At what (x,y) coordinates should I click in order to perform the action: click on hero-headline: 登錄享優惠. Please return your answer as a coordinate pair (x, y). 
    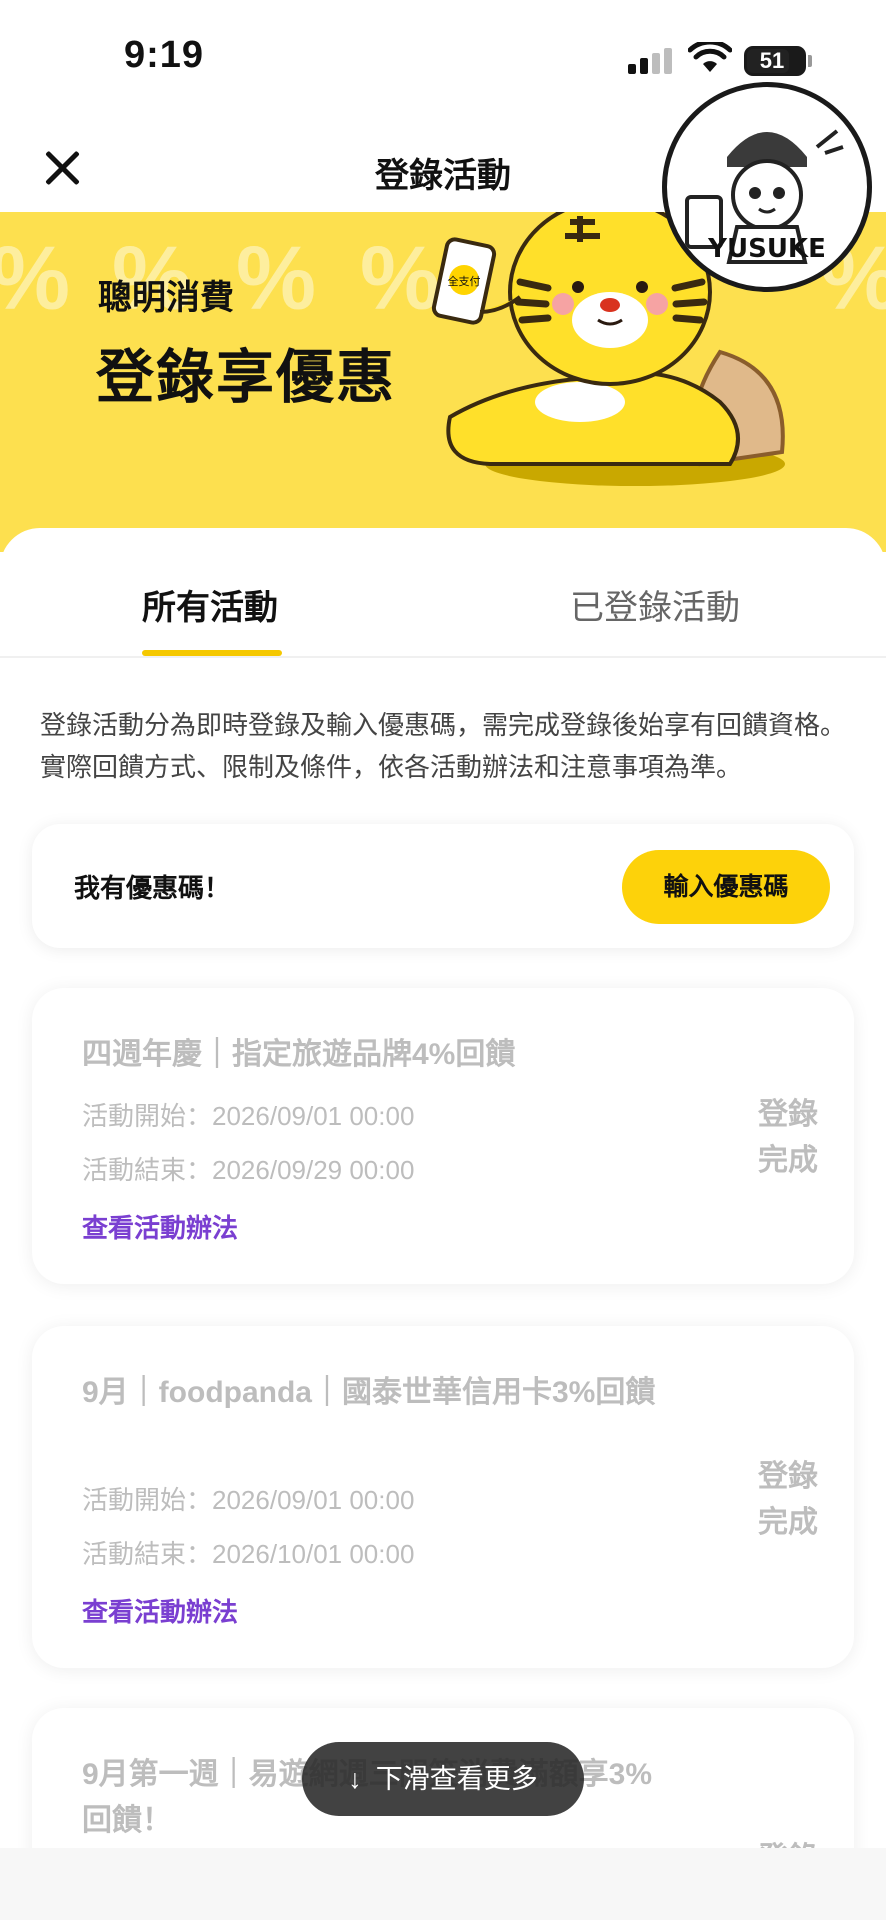
    Looking at the image, I should click on (246, 377).